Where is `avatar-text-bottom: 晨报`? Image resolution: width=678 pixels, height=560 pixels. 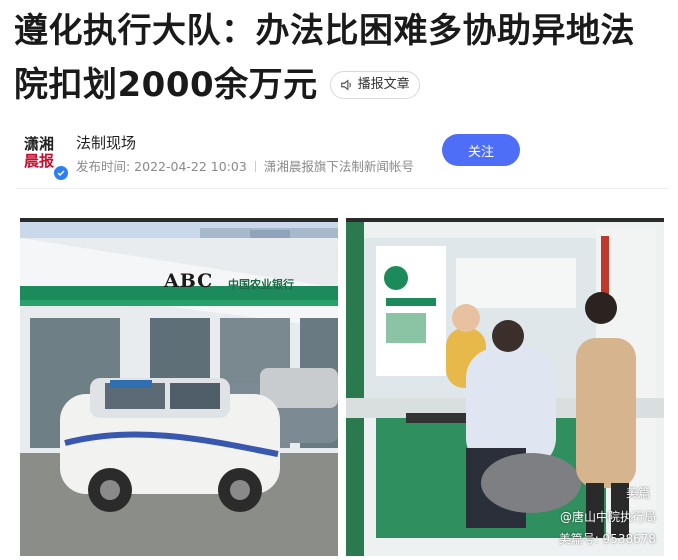
avatar-text-bottom: 晨报 is located at coordinates (38, 161).